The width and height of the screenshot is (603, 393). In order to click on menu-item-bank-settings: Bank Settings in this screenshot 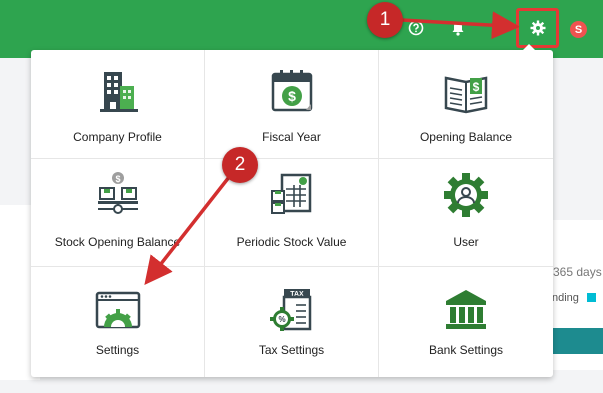, I will do `click(466, 322)`.